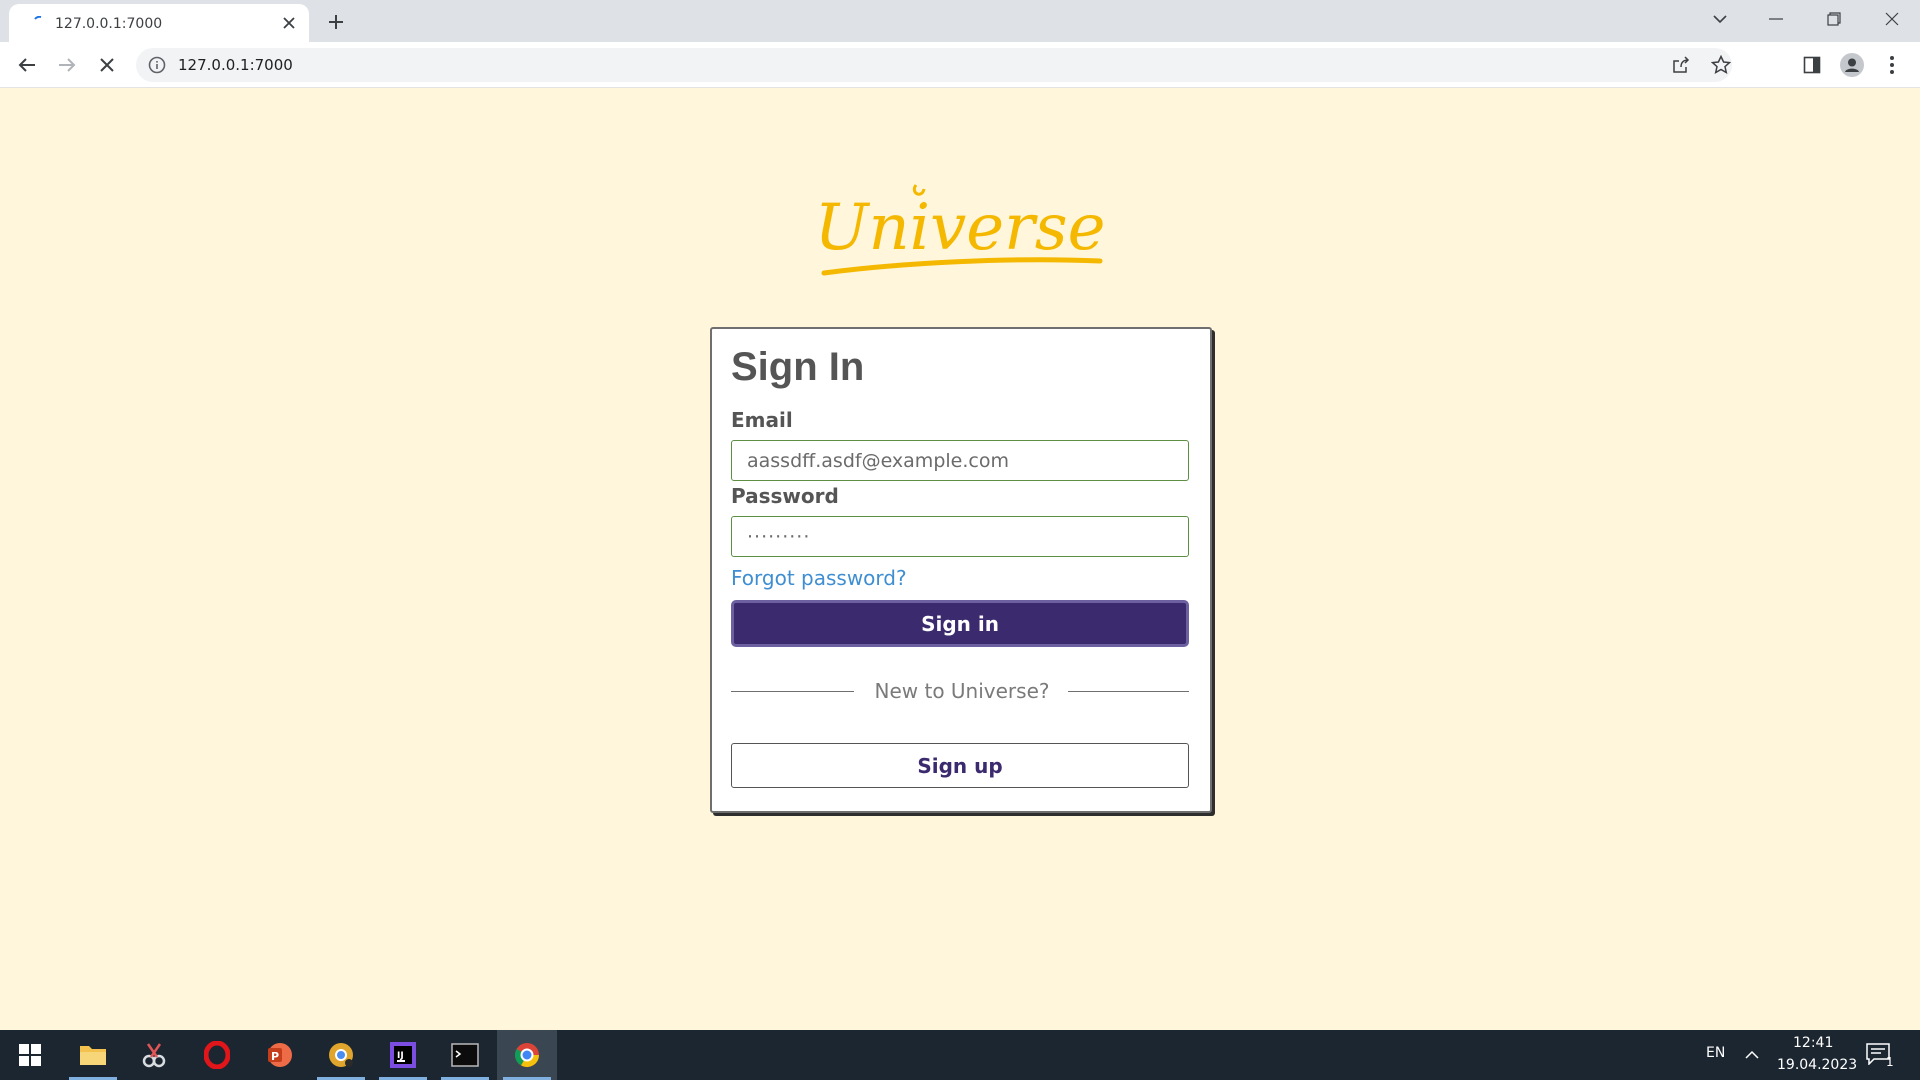  I want to click on new-tab-icon, so click(336, 22).